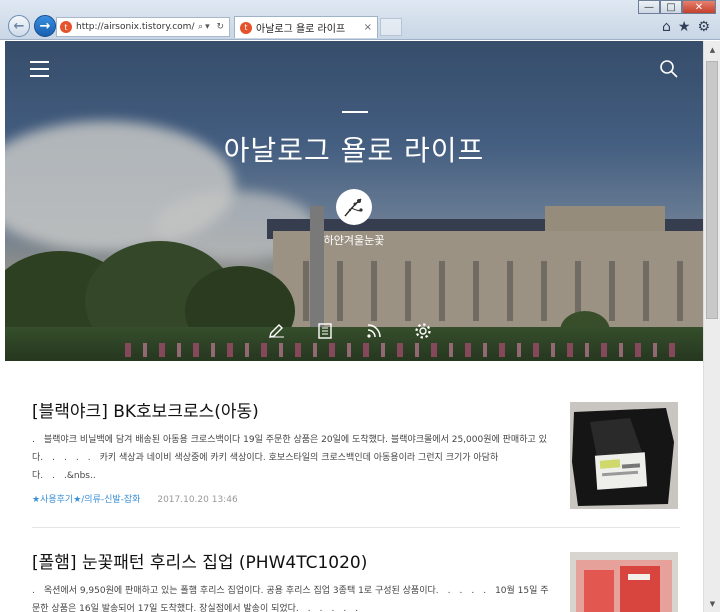 The image size is (720, 612). What do you see at coordinates (354, 240) in the screenshot?
I see `author-name: 하얀겨울눈꽃` at bounding box center [354, 240].